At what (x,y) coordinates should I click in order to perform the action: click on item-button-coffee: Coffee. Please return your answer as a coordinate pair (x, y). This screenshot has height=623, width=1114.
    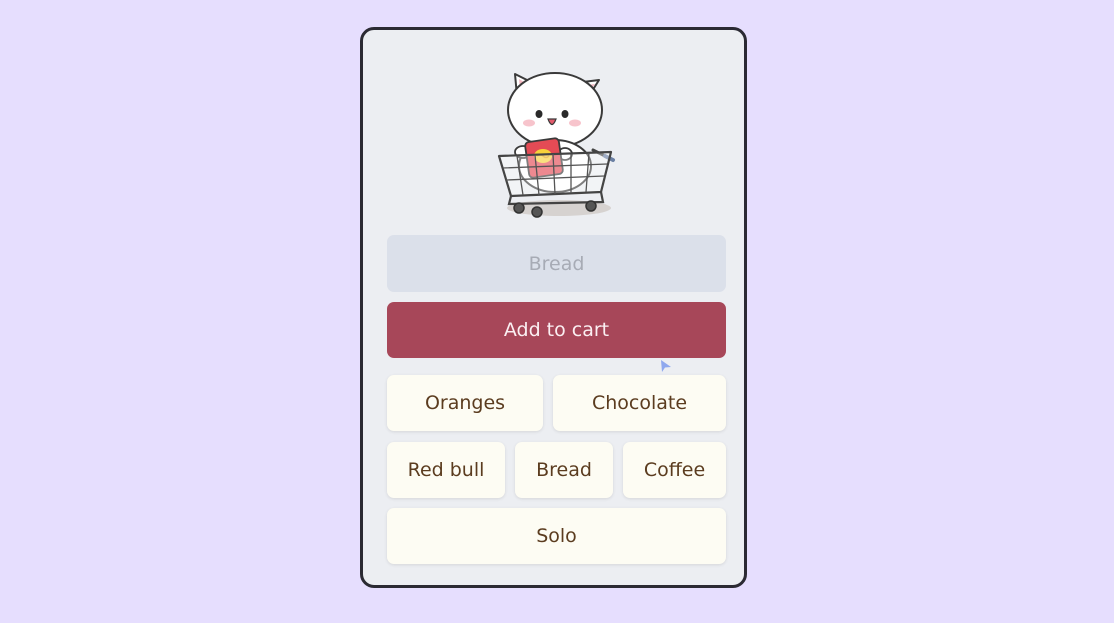
    Looking at the image, I should click on (674, 470).